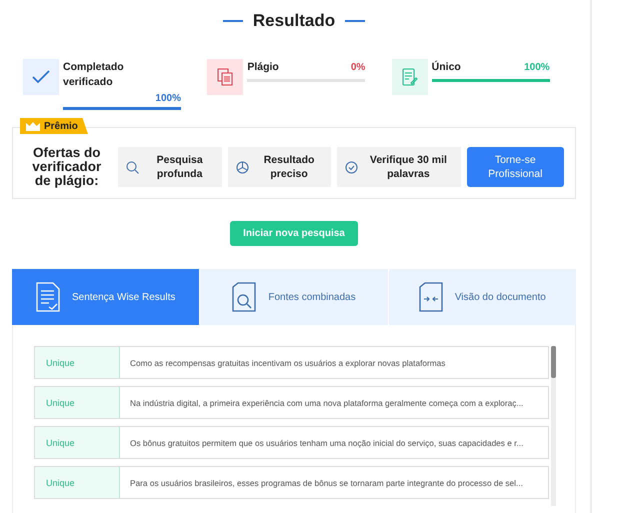 This screenshot has width=618, height=513. What do you see at coordinates (61, 126) in the screenshot?
I see `badge-label: Prêmio` at bounding box center [61, 126].